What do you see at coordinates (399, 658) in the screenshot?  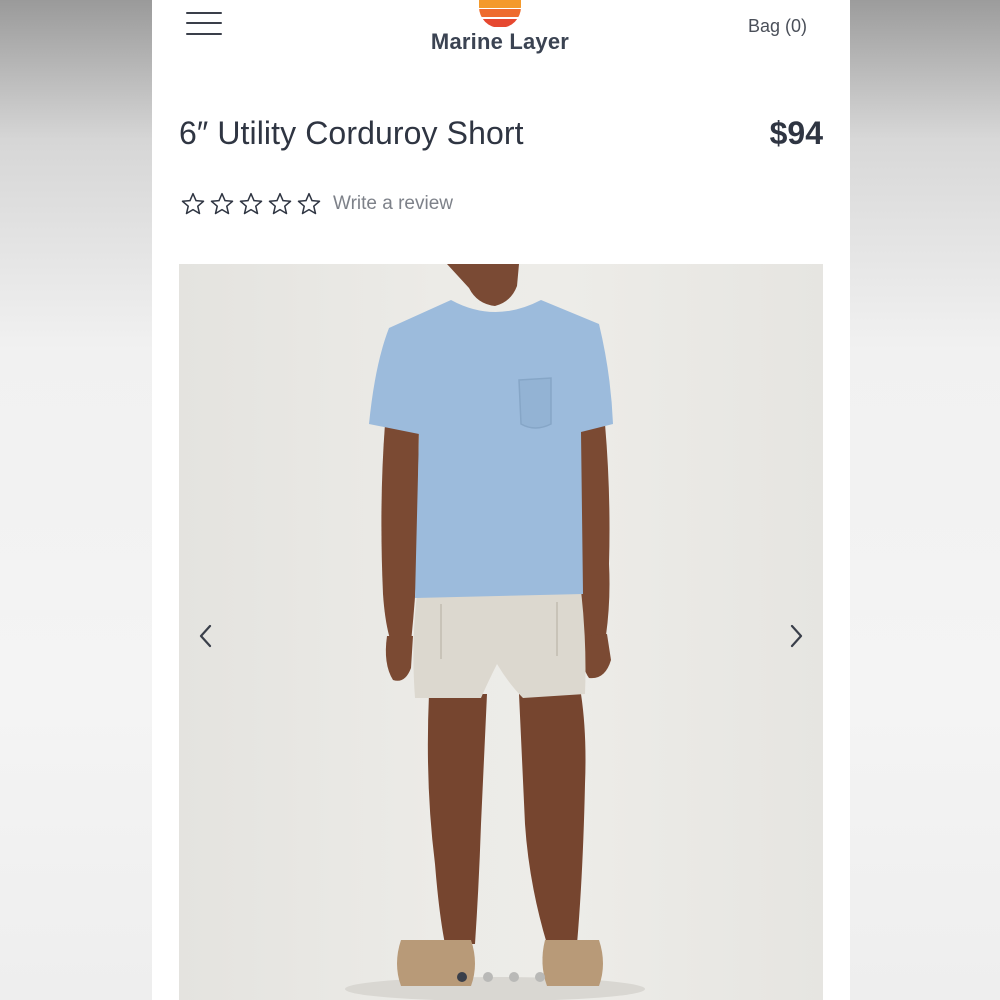 I see `model-left-hand` at bounding box center [399, 658].